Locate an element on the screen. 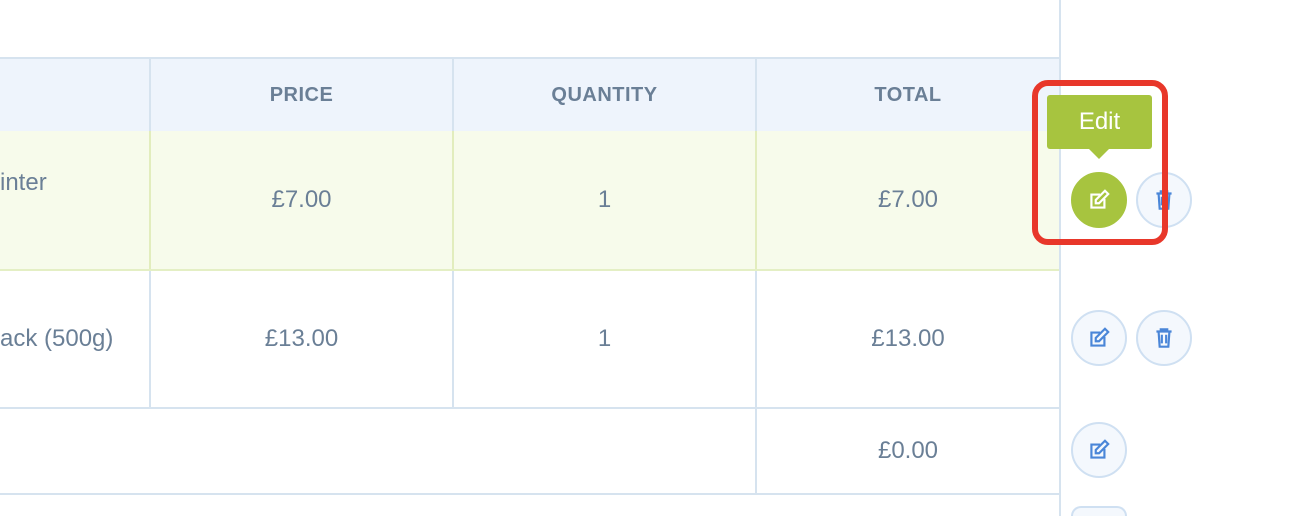 This screenshot has width=1310, height=516. total-cell: £13.00 is located at coordinates (908, 338).